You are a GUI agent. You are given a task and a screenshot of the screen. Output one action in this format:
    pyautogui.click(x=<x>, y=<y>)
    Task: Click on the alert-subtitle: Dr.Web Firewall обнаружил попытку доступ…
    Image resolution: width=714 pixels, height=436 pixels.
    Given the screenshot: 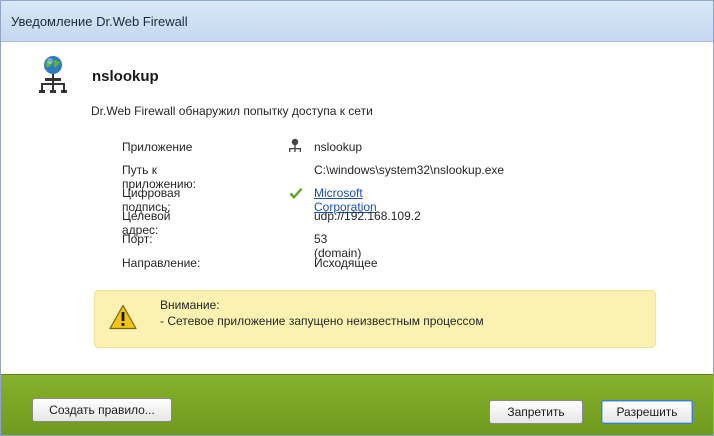 What is the action you would take?
    pyautogui.click(x=232, y=111)
    